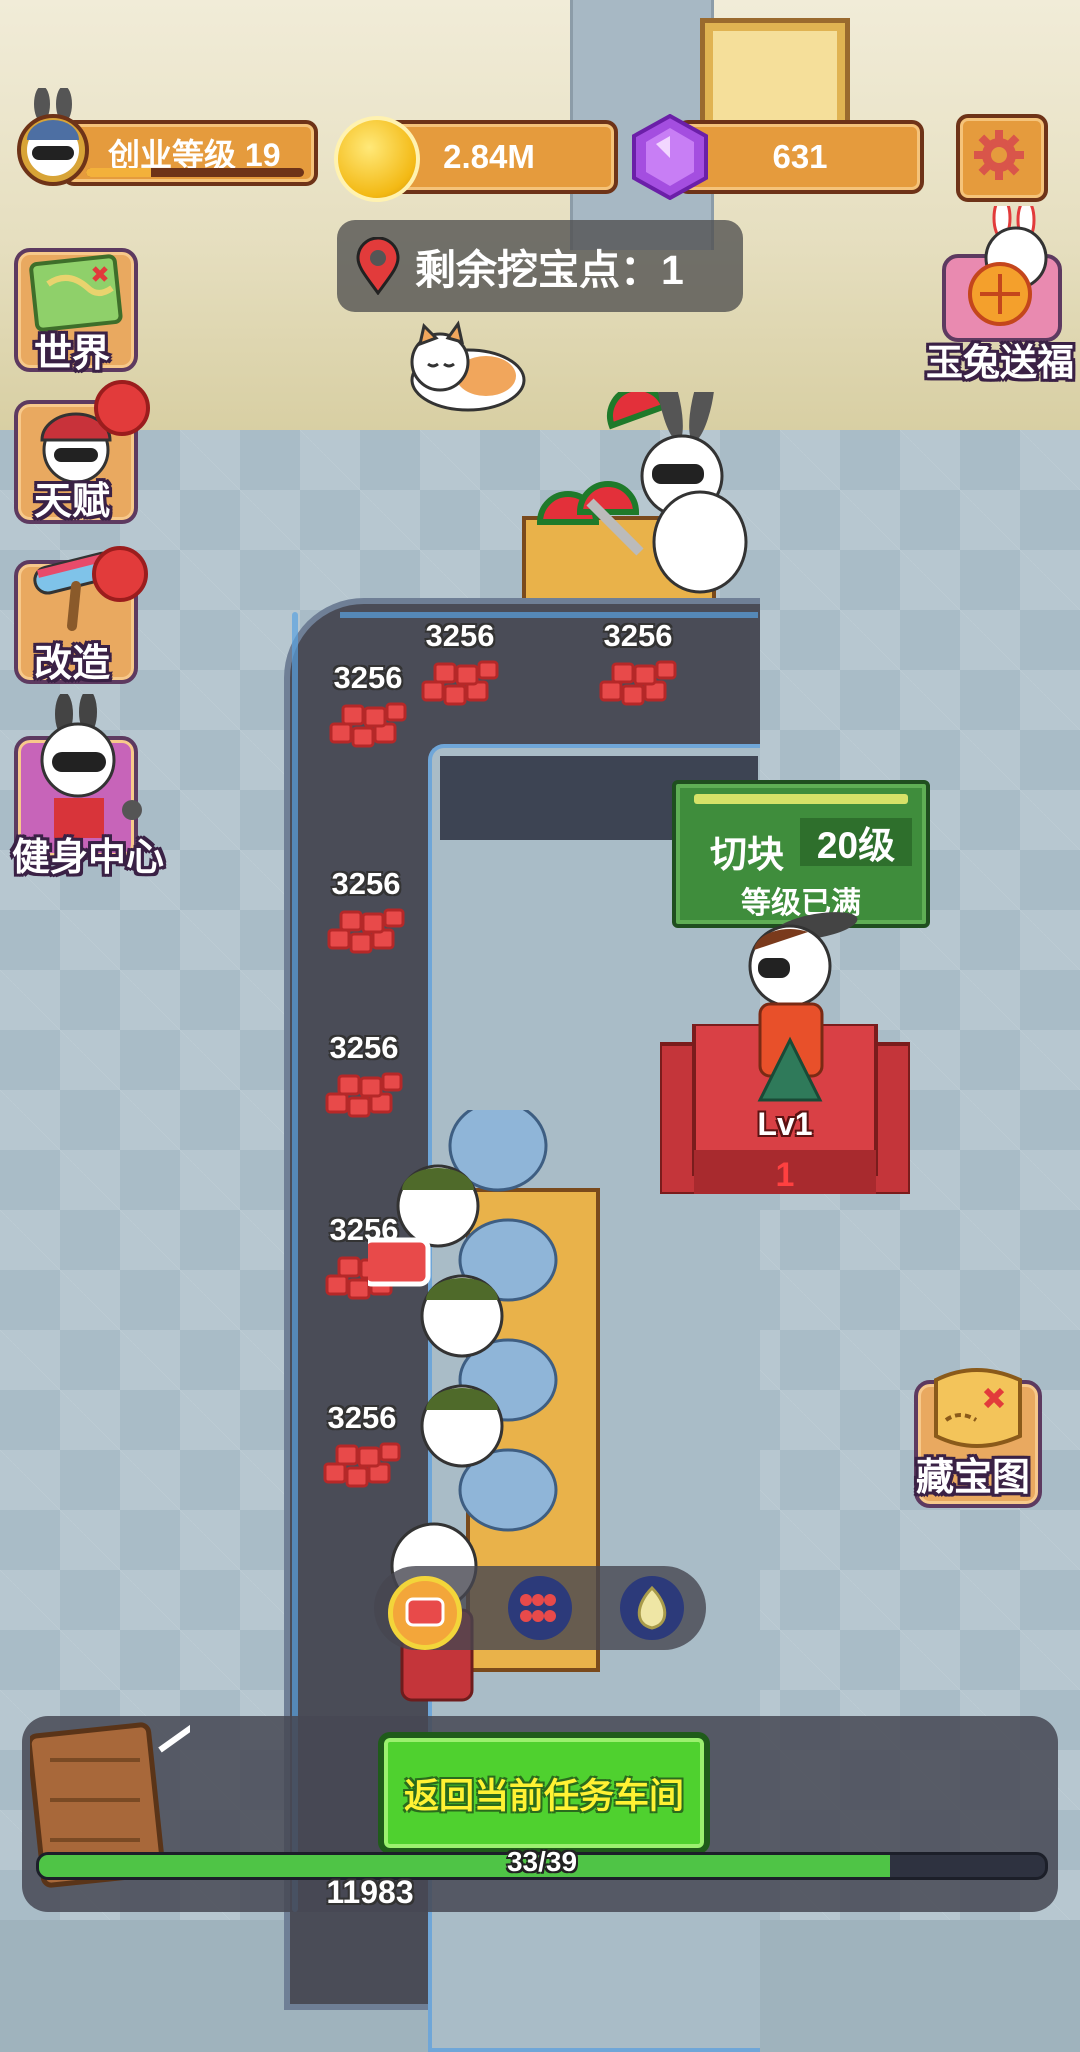 The image size is (1080, 2052). What do you see at coordinates (91, 766) in the screenshot?
I see `gym-rabbit-icon` at bounding box center [91, 766].